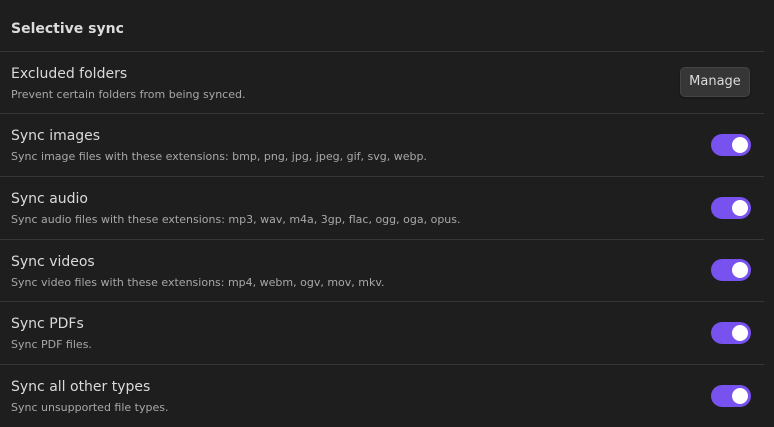 The width and height of the screenshot is (774, 427). I want to click on sync-other-types-toggle, so click(731, 396).